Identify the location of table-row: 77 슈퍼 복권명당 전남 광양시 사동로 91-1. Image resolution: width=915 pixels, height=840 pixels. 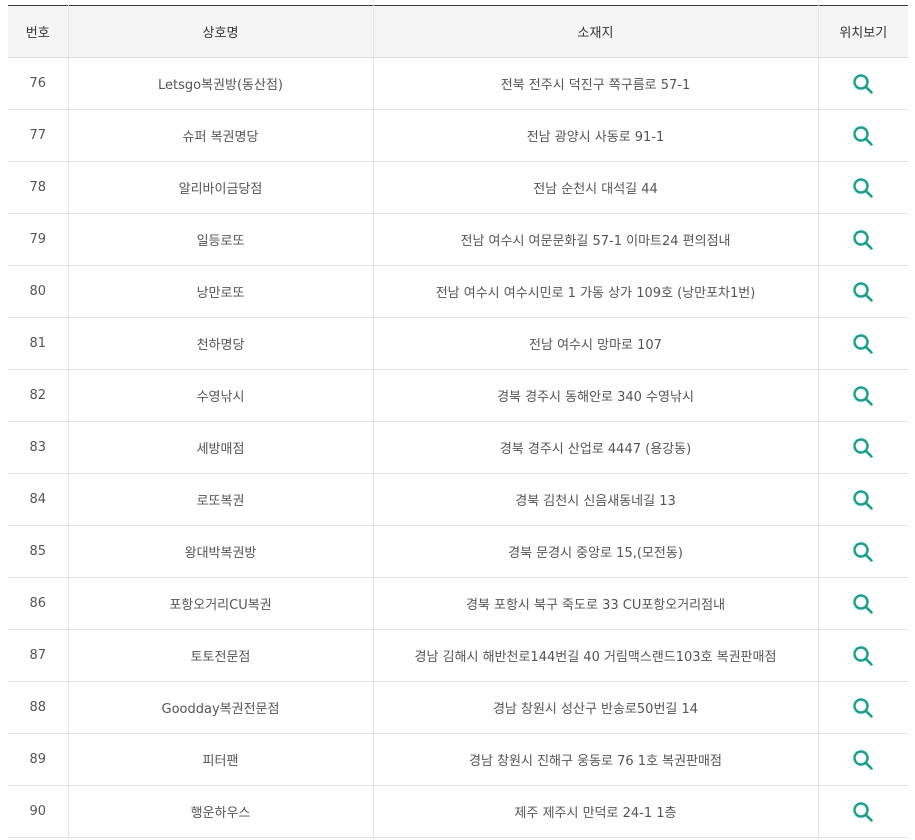
(458, 135).